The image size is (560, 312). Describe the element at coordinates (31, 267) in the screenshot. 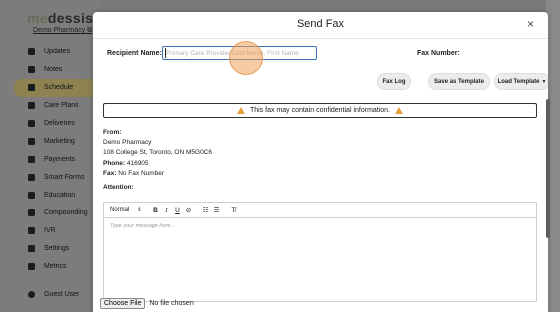

I see `chart-icon` at that location.